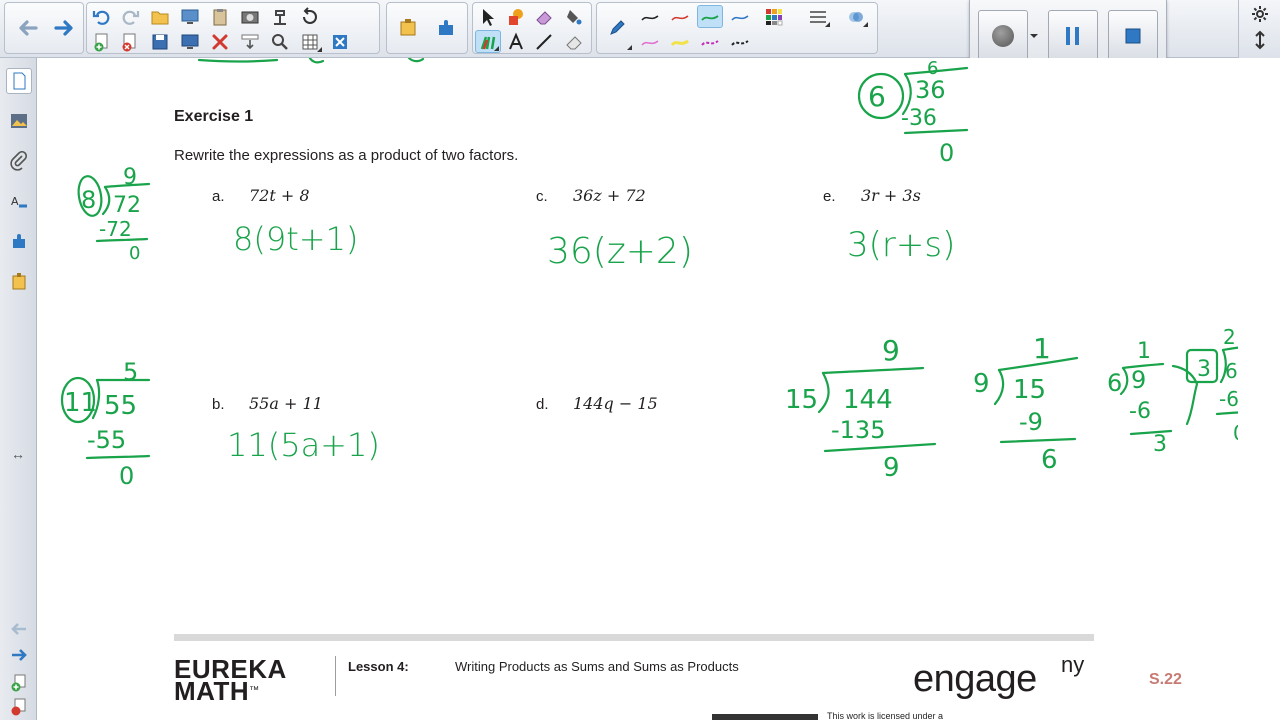 This screenshot has height=720, width=1280. I want to click on ink-divisor: 6, so click(877, 96).